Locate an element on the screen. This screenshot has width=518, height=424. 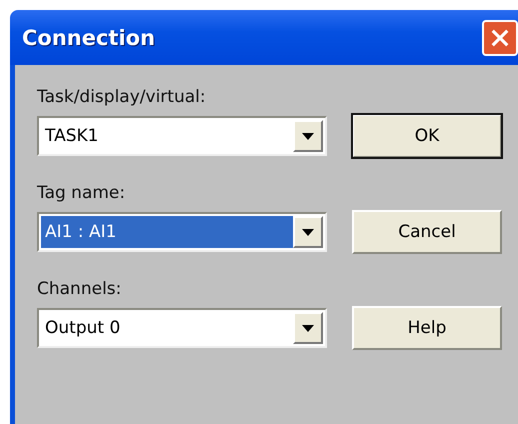
field-label: Channels: is located at coordinates (79, 289).